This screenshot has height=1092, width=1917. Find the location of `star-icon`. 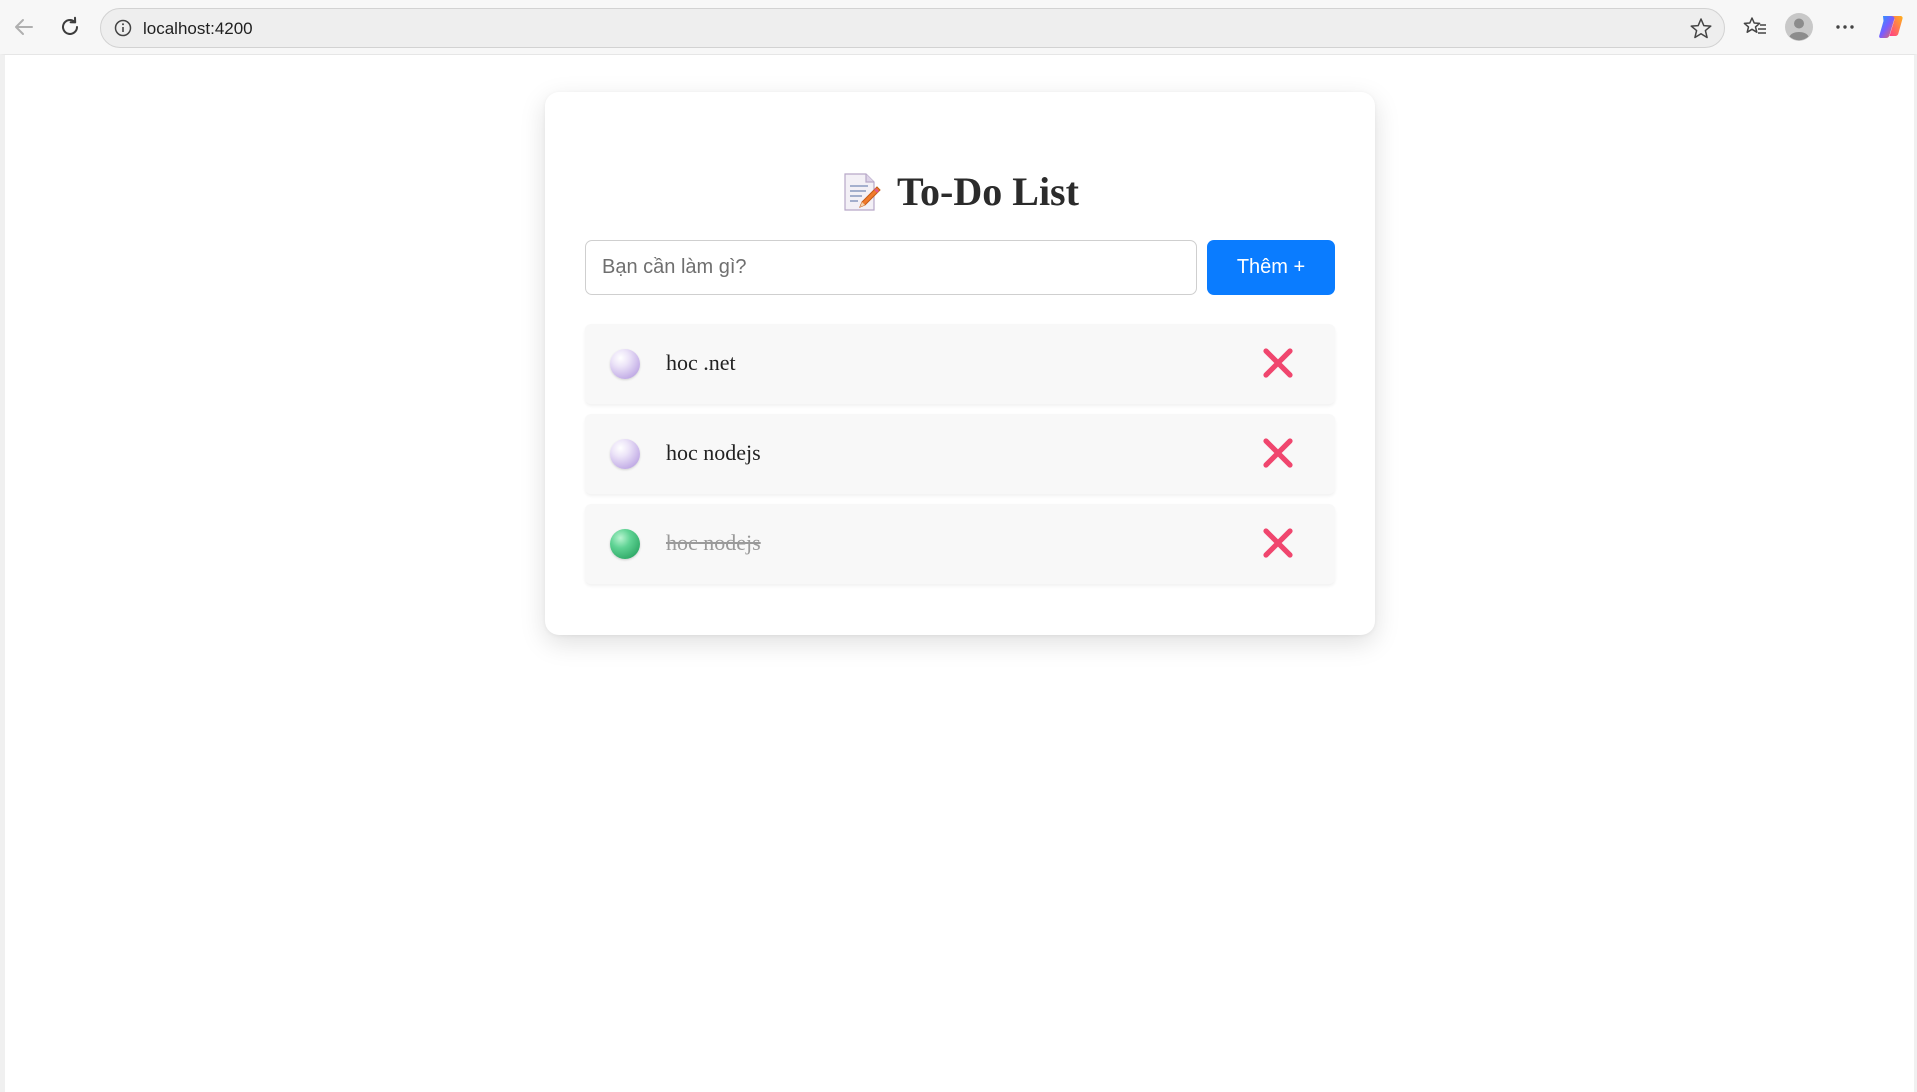

star-icon is located at coordinates (1701, 29).